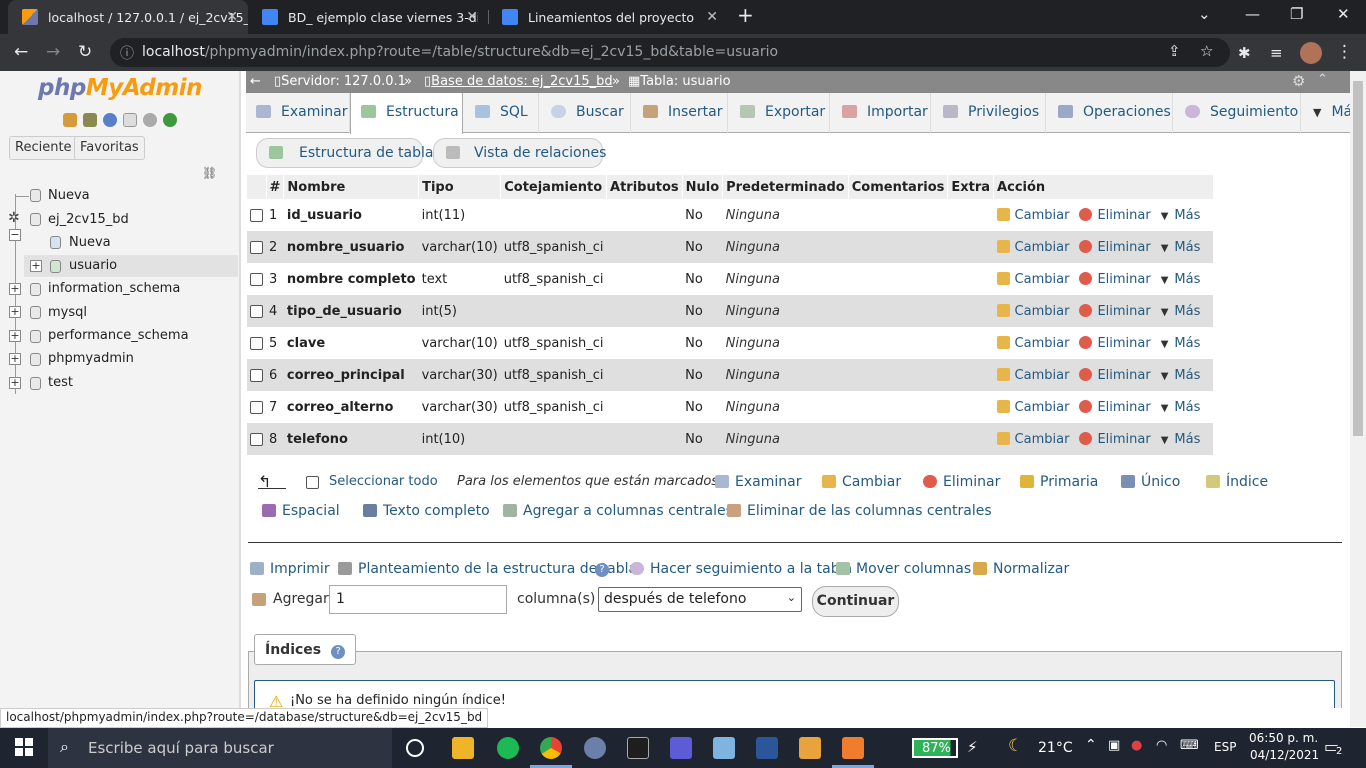 This screenshot has height=768, width=1366. Describe the element at coordinates (745, 15) in the screenshot. I see `new-tab-plus-icon: +` at that location.